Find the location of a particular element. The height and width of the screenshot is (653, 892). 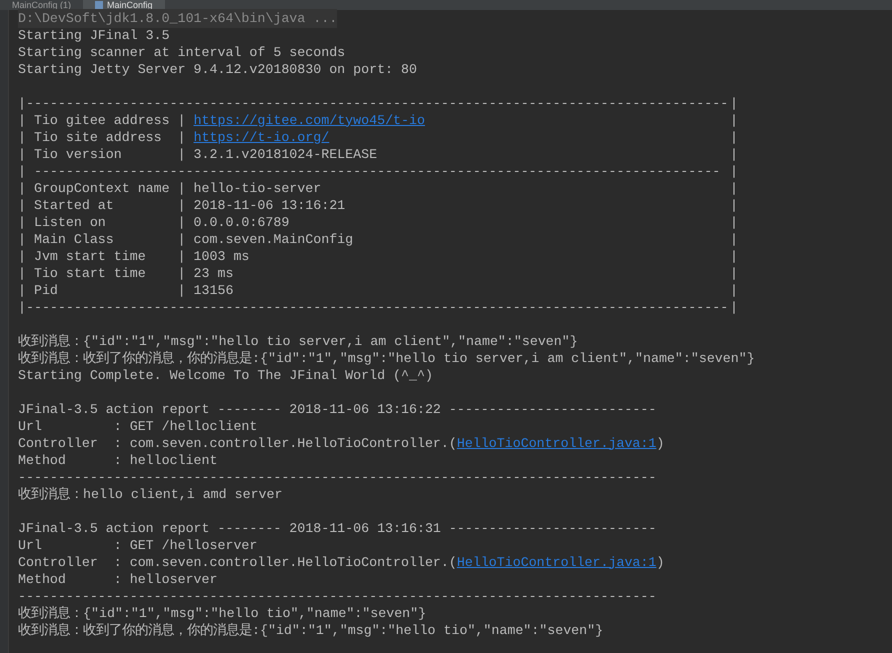

console-text: JFinal-3.5 action report -------- 2018-11-06 13:16:31 -------------------------- is located at coordinates (337, 529).